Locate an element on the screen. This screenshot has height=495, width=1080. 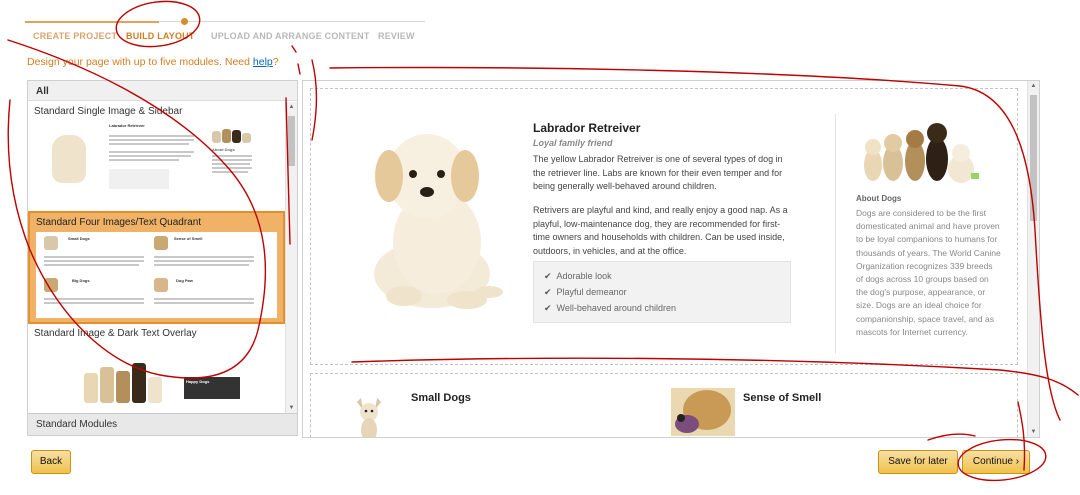
module-title: Standard Image & Dark Text Overlay is located at coordinates (115, 333).